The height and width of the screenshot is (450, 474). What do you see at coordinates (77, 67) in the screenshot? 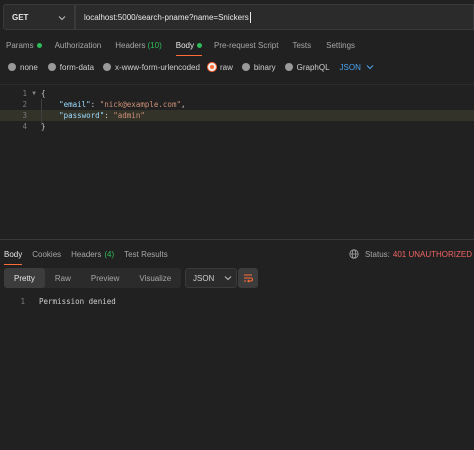
I see `radio-label: form-data` at bounding box center [77, 67].